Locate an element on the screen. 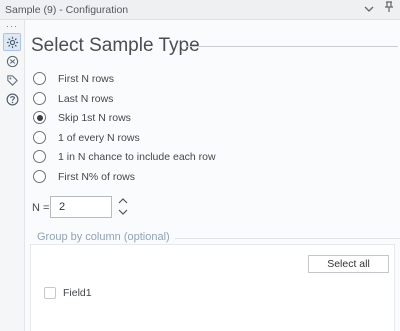  spin-down-icon is located at coordinates (123, 212).